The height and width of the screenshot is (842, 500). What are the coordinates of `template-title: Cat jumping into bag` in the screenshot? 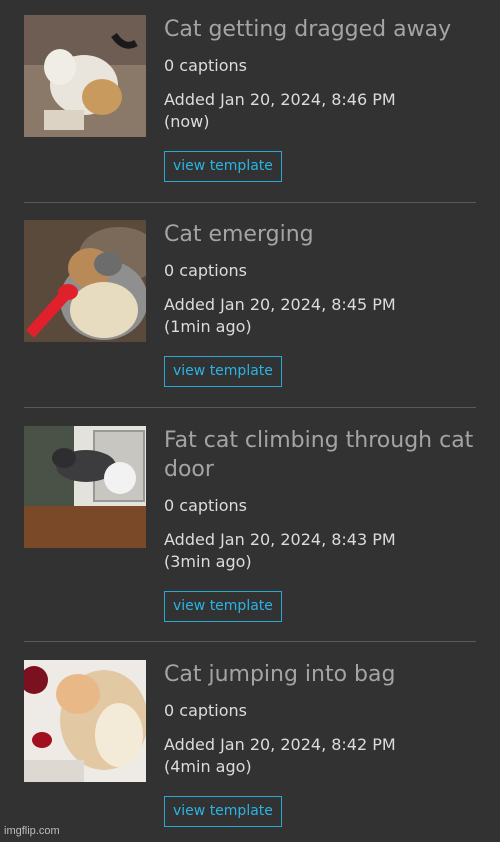 It's located at (320, 674).